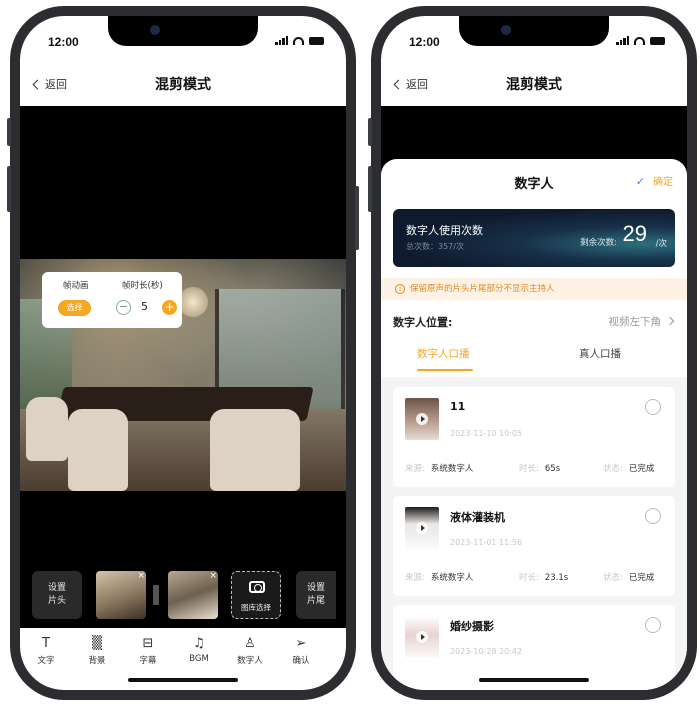 Image resolution: width=700 pixels, height=705 pixels. What do you see at coordinates (148, 651) in the screenshot?
I see `tool-subtitle: ⊟ 字幕` at bounding box center [148, 651].